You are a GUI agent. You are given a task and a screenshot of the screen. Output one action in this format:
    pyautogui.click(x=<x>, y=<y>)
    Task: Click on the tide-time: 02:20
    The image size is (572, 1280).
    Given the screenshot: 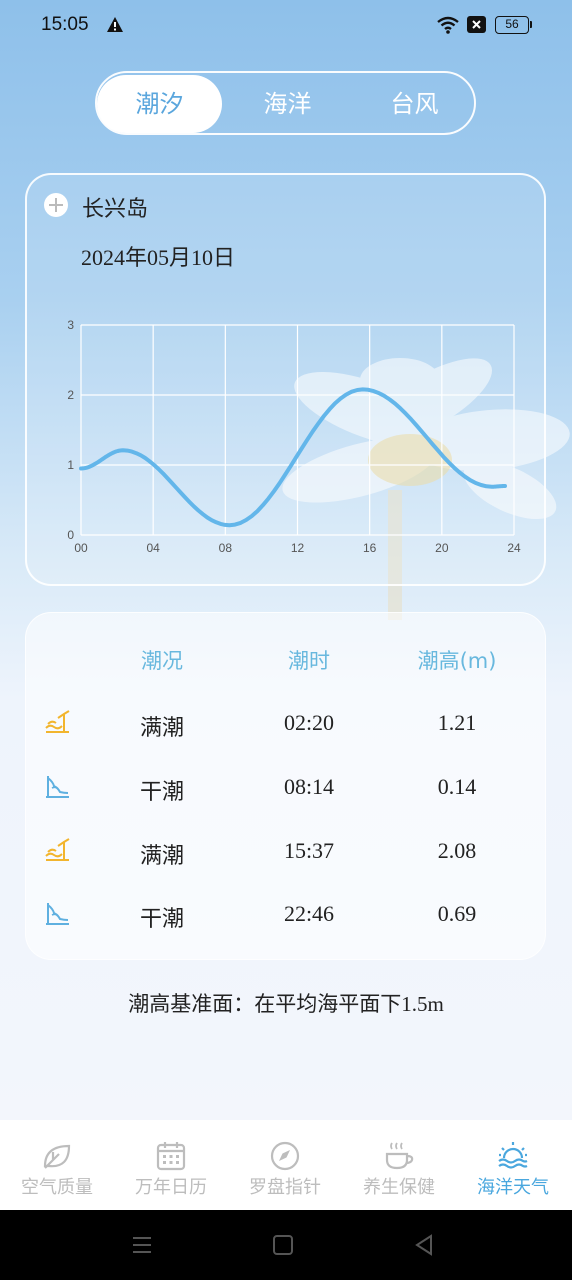 What is the action you would take?
    pyautogui.click(x=309, y=722)
    